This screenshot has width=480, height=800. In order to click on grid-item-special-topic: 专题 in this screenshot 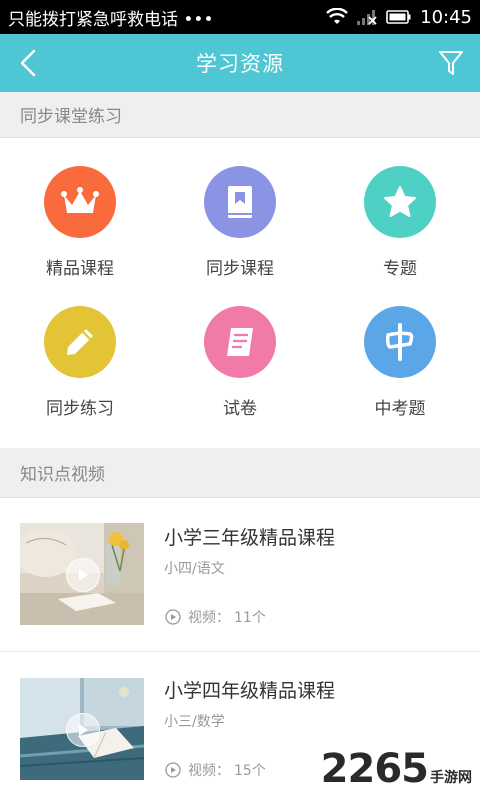, I will do `click(400, 236)`.